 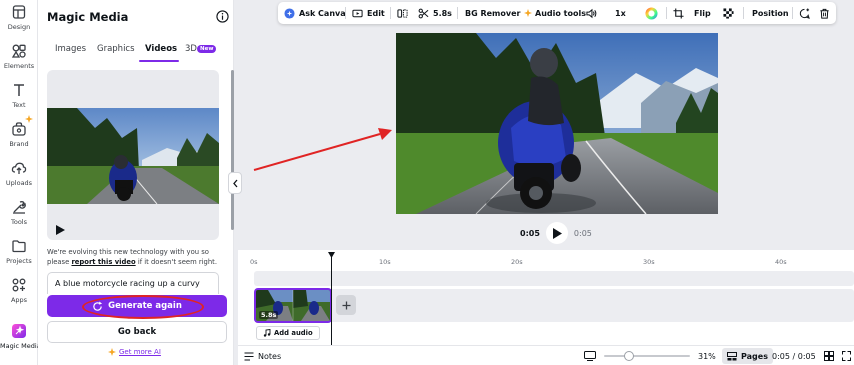 I want to click on rail-item-magic-media: Magic Media, so click(x=20, y=336).